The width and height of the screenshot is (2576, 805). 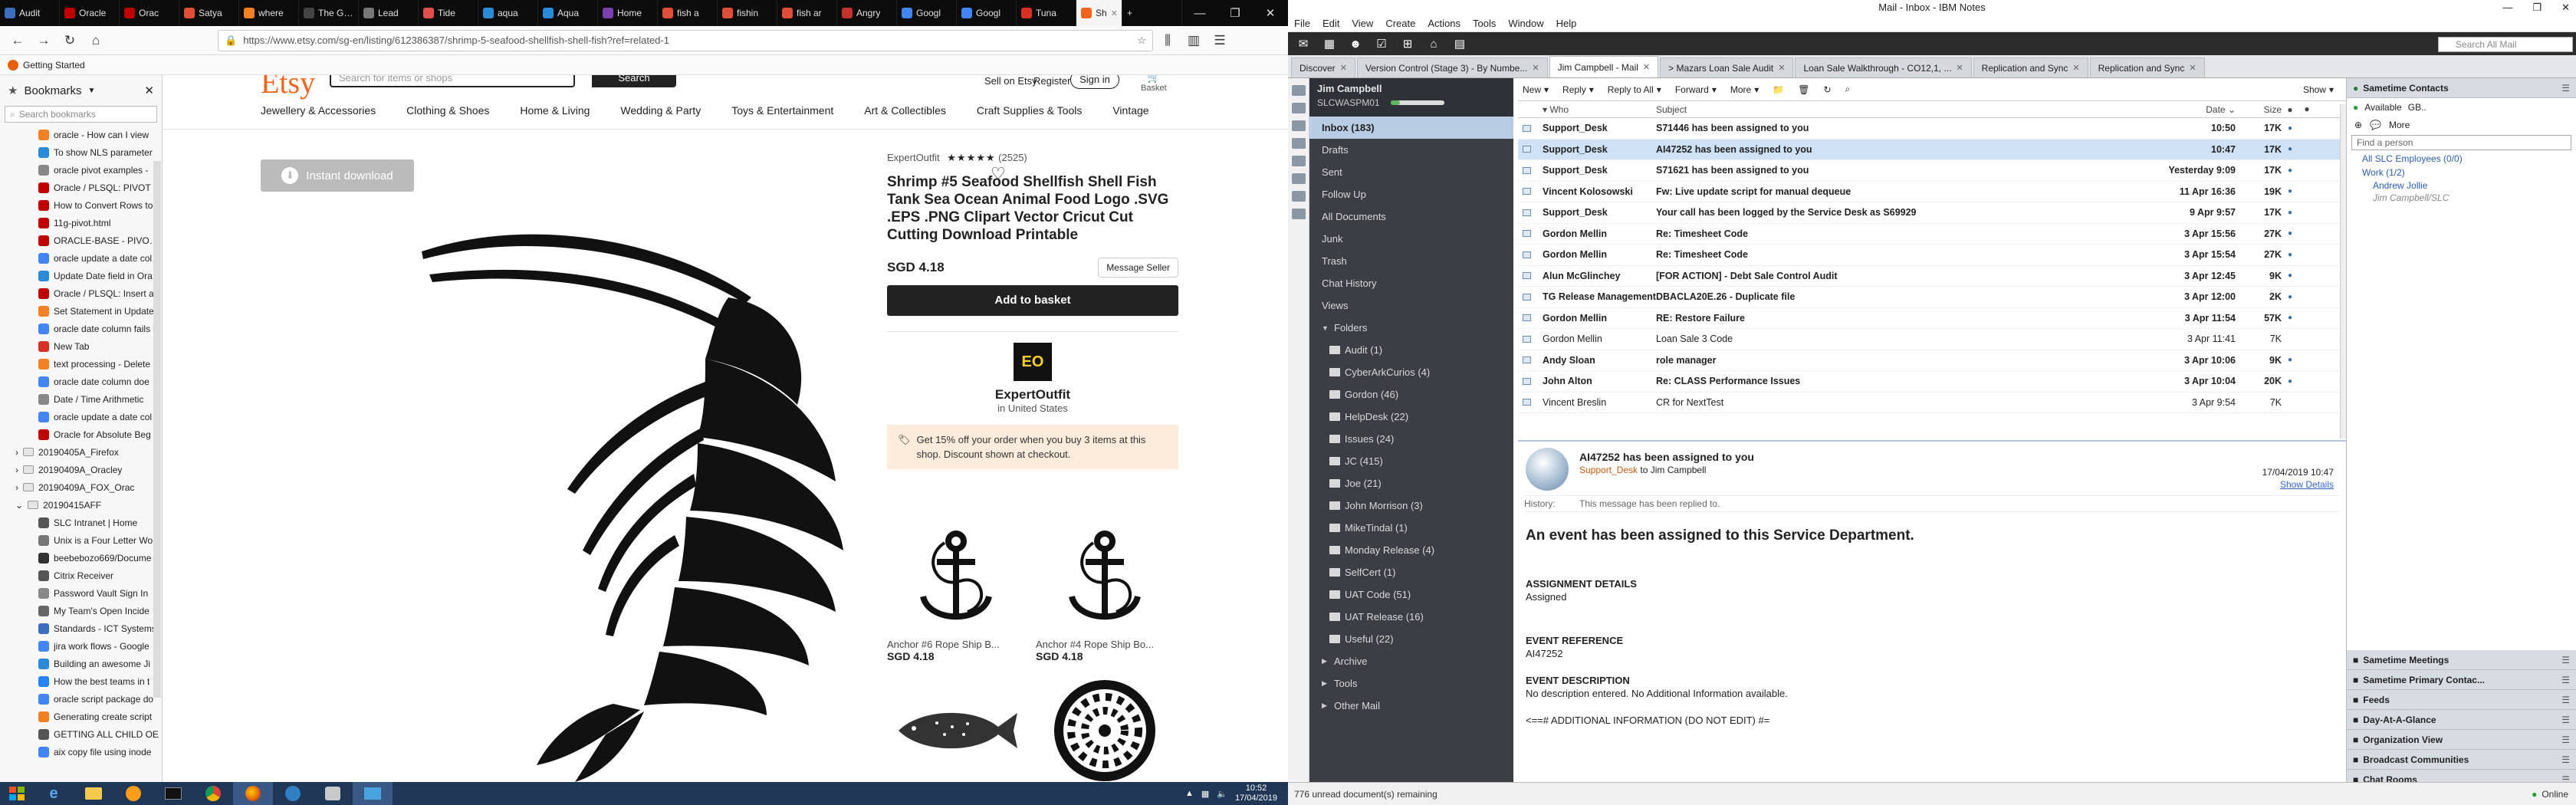 I want to click on side-panel-header: ■ Feeds ☰, so click(x=2461, y=700).